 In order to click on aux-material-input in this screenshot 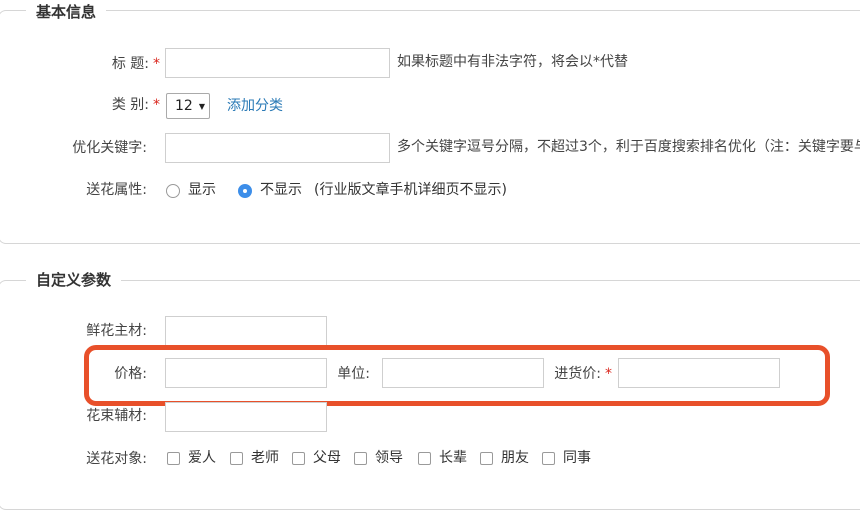, I will do `click(246, 417)`.